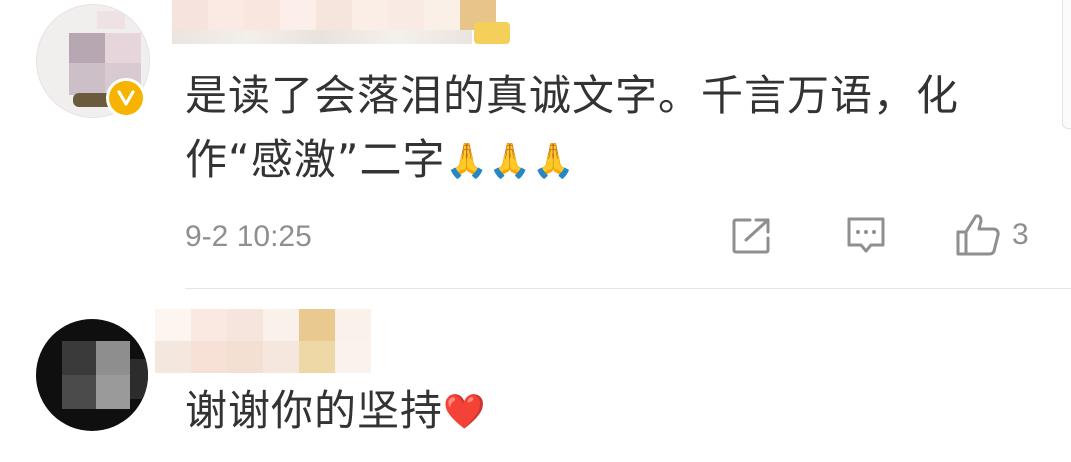  What do you see at coordinates (978, 235) in the screenshot?
I see `thumbs-up-icon` at bounding box center [978, 235].